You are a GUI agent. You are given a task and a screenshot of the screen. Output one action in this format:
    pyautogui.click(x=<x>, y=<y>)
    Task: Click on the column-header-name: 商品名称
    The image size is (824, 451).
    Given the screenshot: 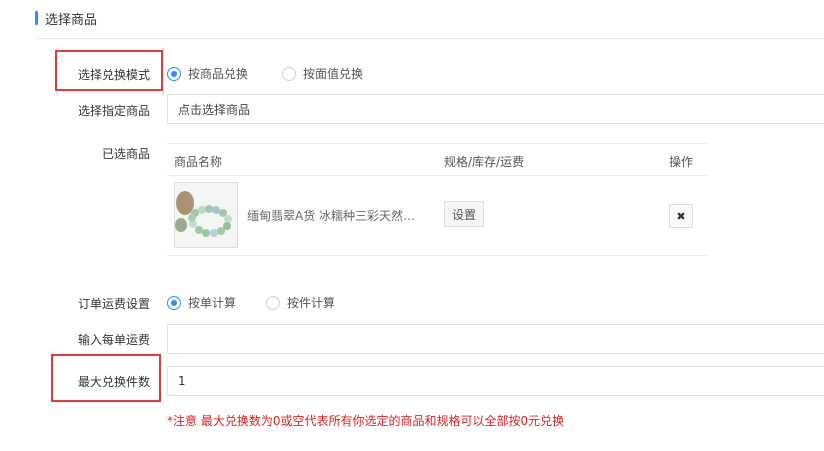 What is the action you would take?
    pyautogui.click(x=198, y=162)
    